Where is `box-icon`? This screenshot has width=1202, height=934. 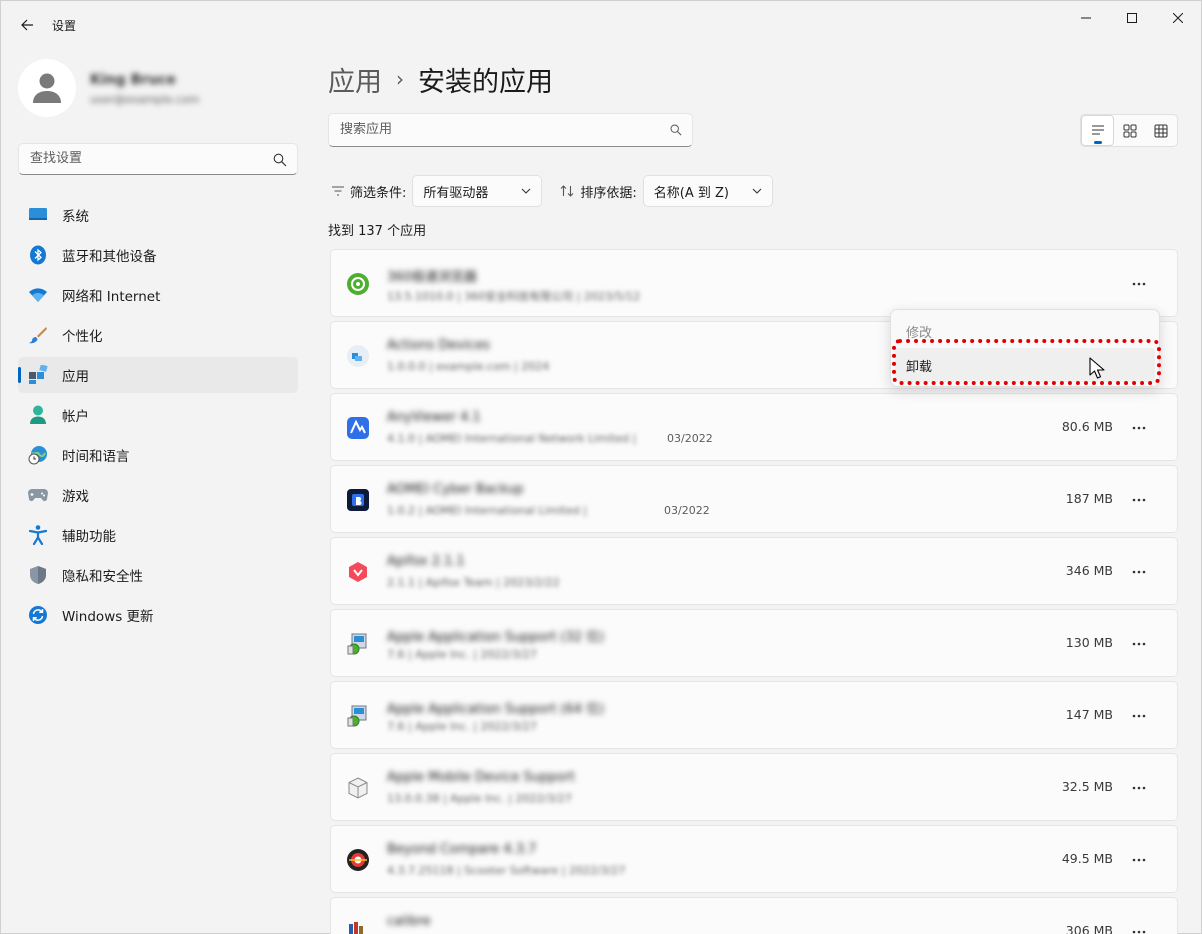 box-icon is located at coordinates (358, 788).